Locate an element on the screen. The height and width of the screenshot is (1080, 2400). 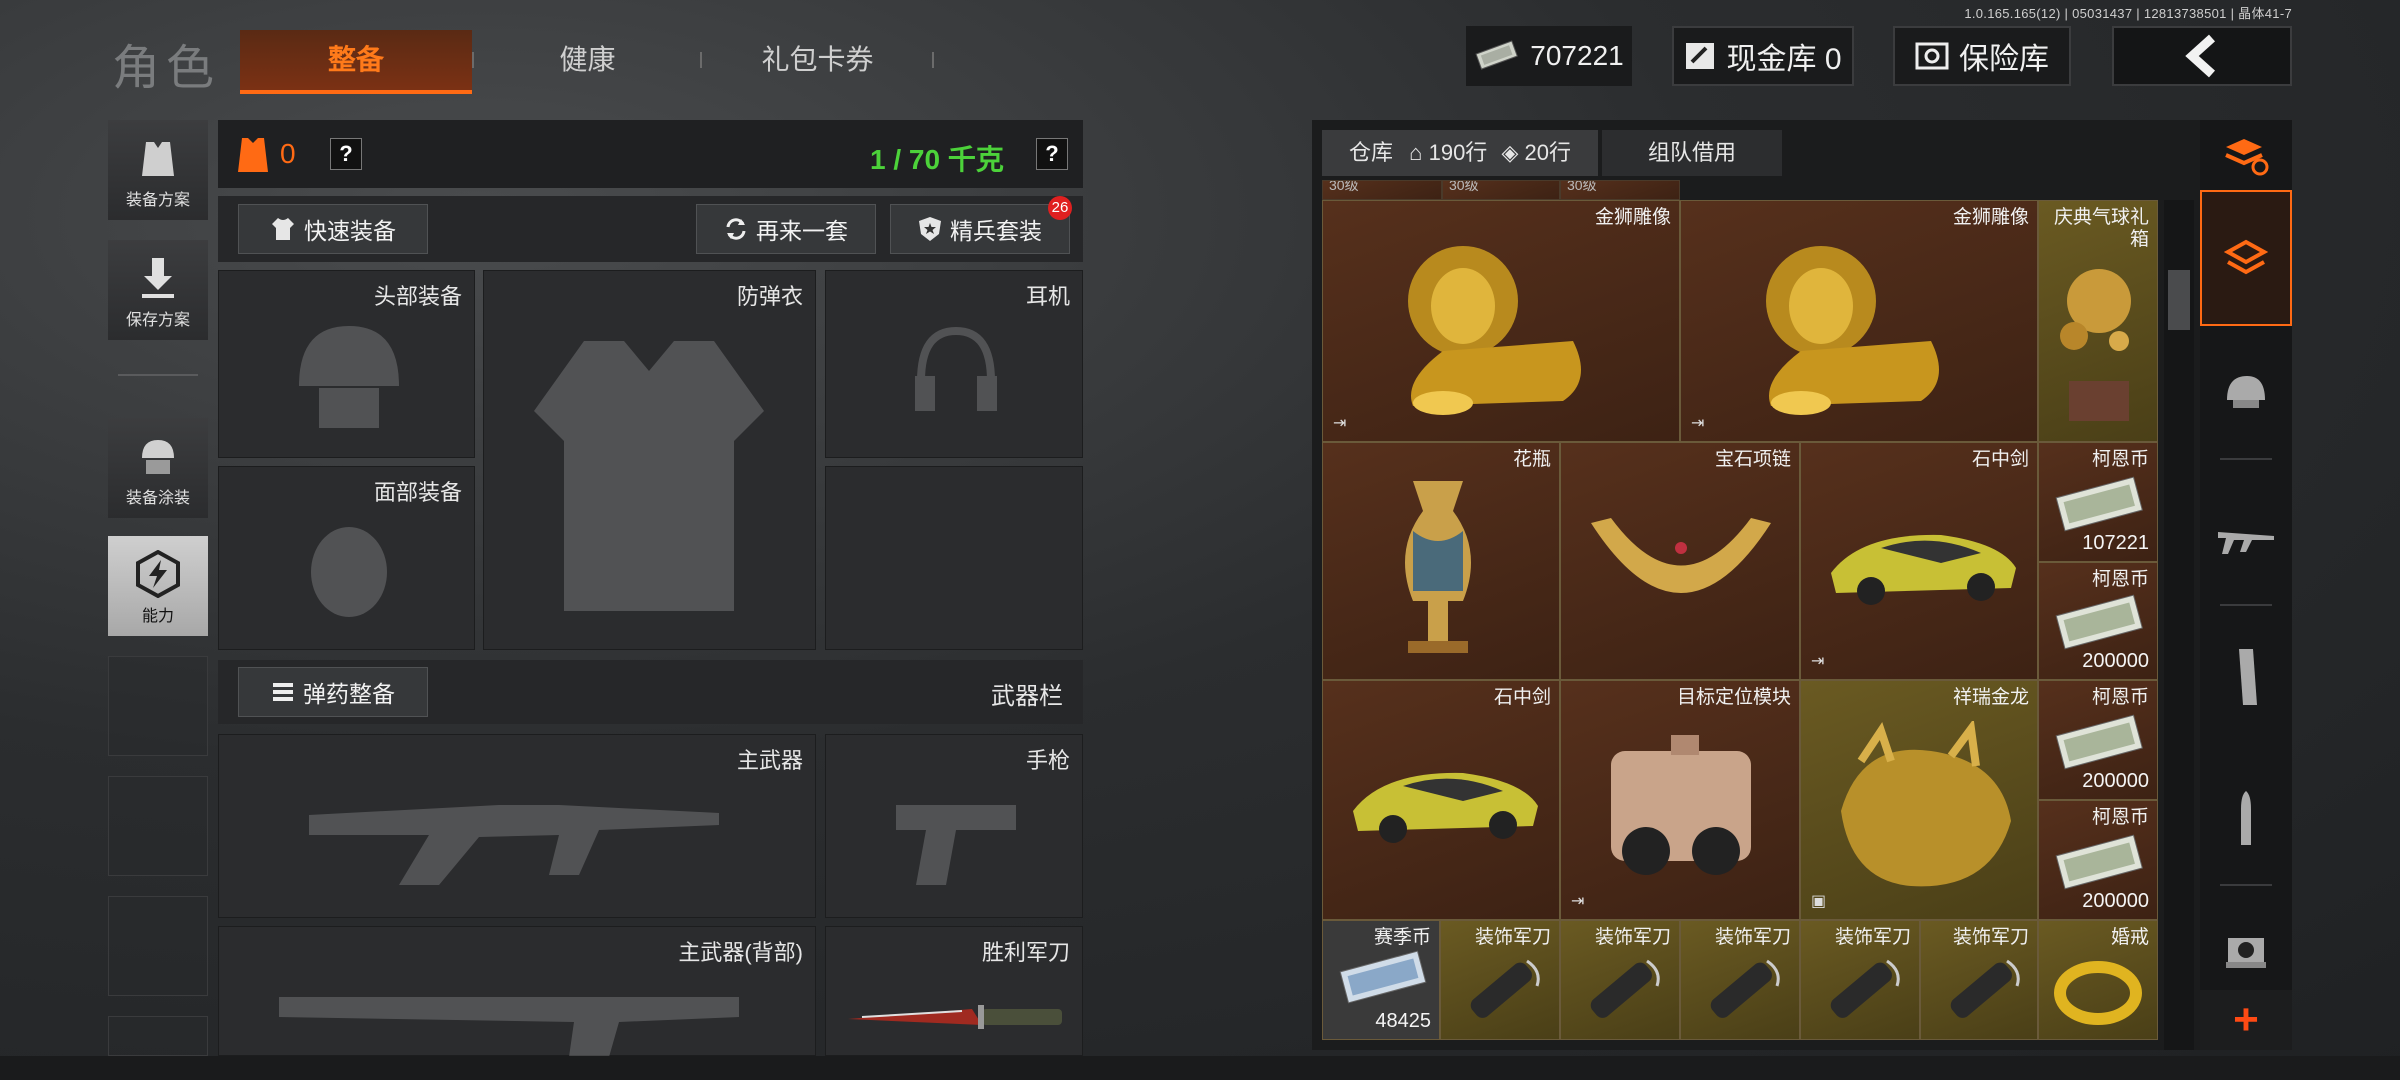
inventory-item-vase: 花瓶 is located at coordinates (1441, 561).